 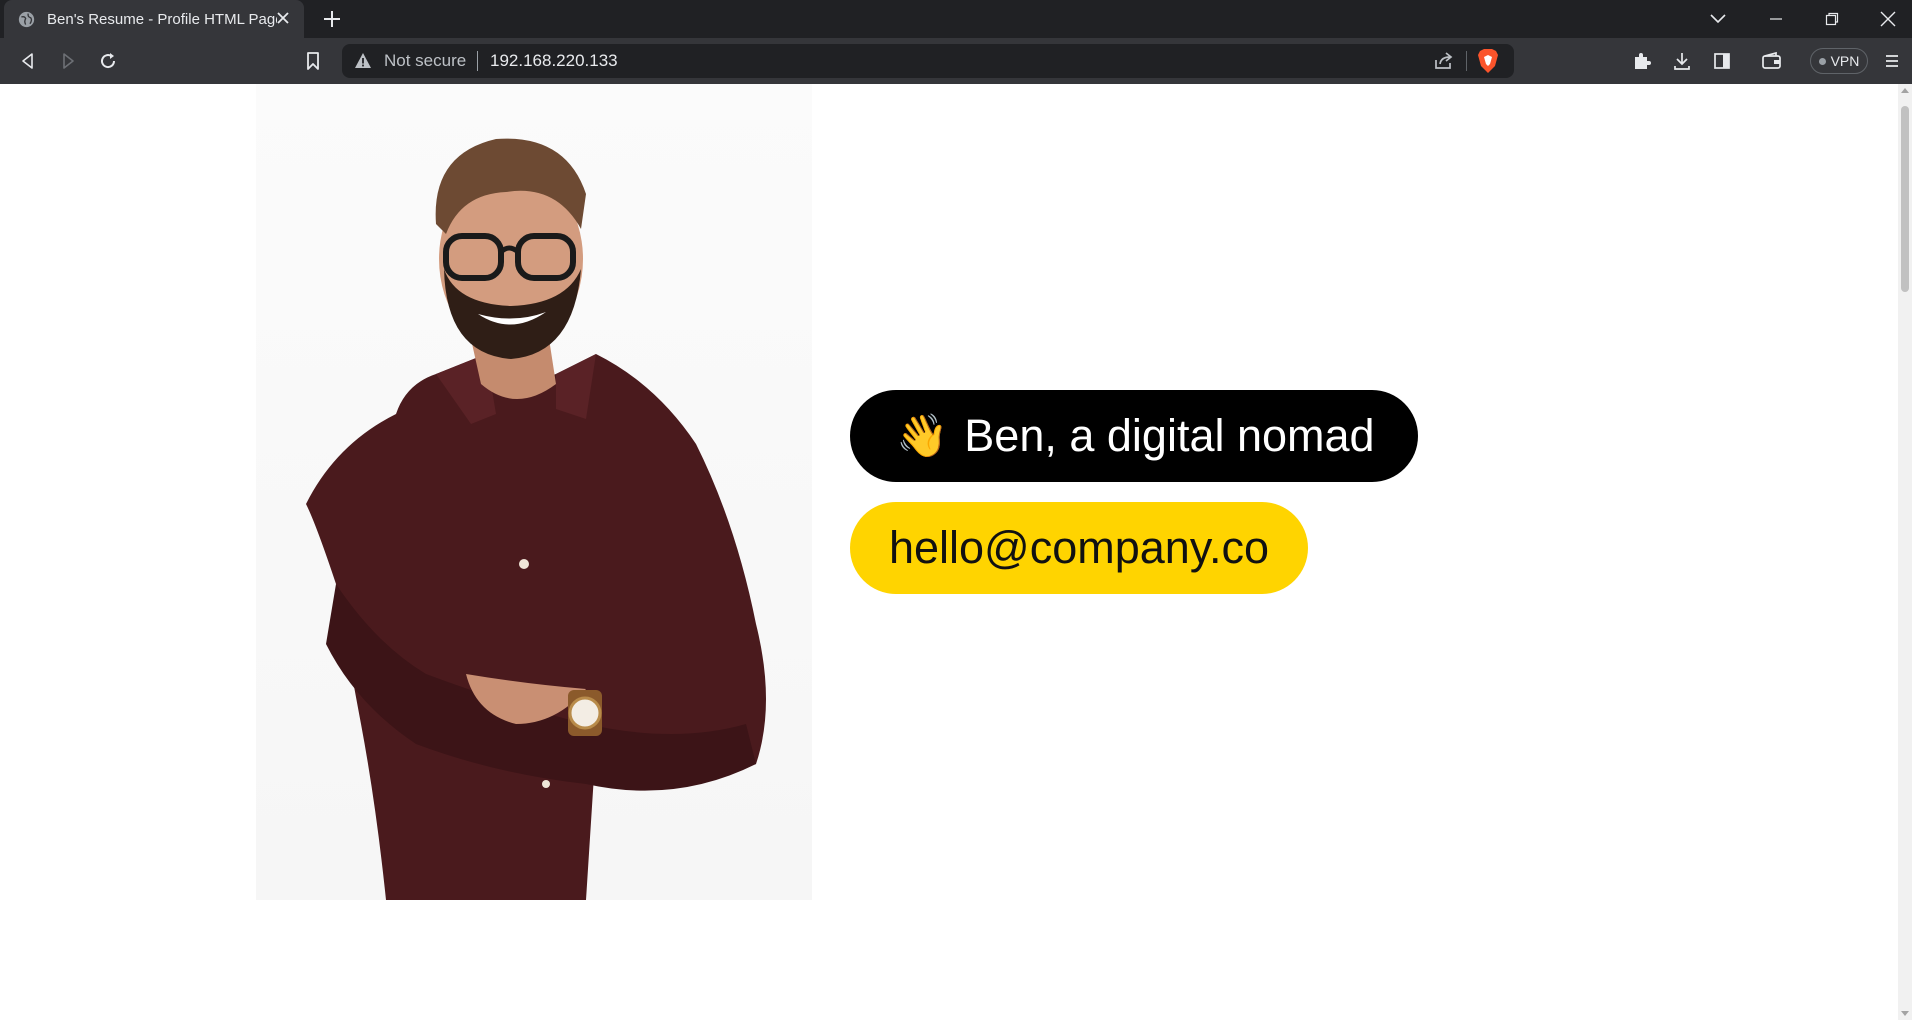 What do you see at coordinates (162, 19) in the screenshot?
I see `tab-title: Ben's Resume - Profile HTML Page` at bounding box center [162, 19].